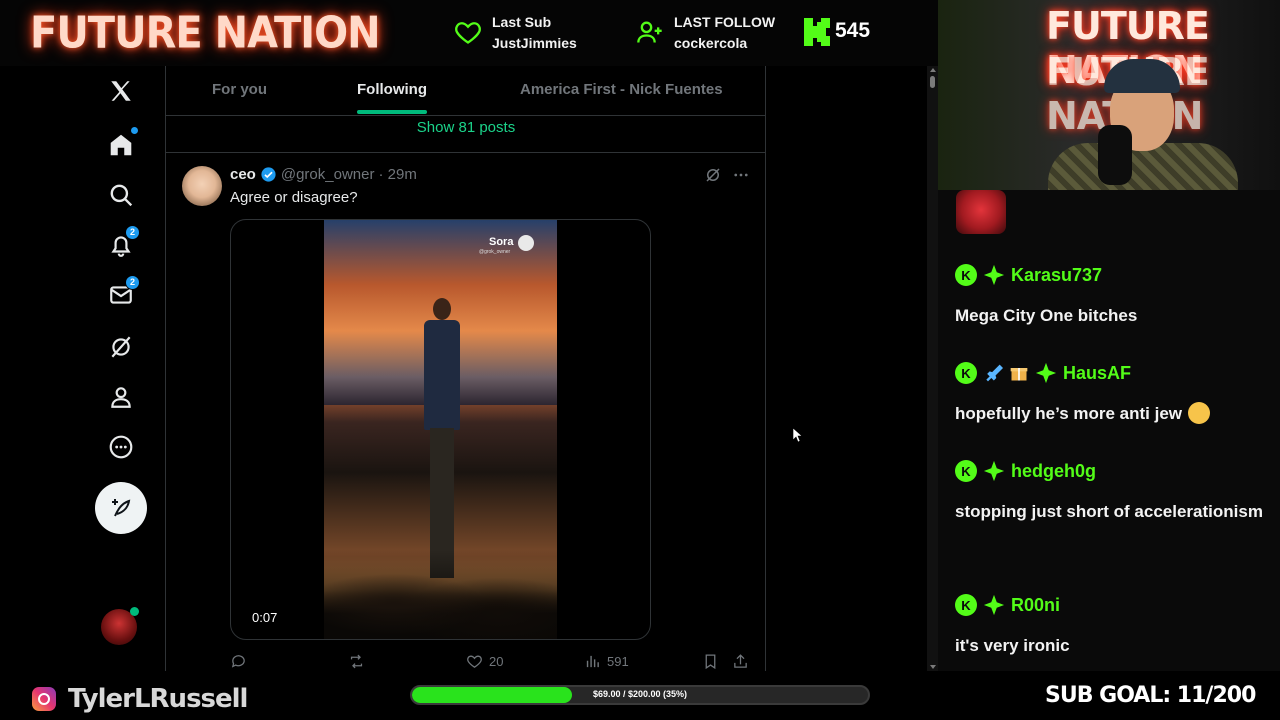  I want to click on kick-follower-count: 545, so click(853, 30).